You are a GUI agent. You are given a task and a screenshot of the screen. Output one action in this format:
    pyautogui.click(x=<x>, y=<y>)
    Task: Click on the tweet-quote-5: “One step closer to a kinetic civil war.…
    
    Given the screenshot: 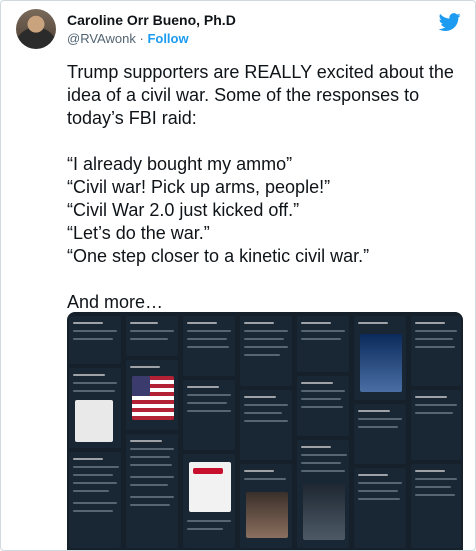 What is the action you would take?
    pyautogui.click(x=218, y=256)
    